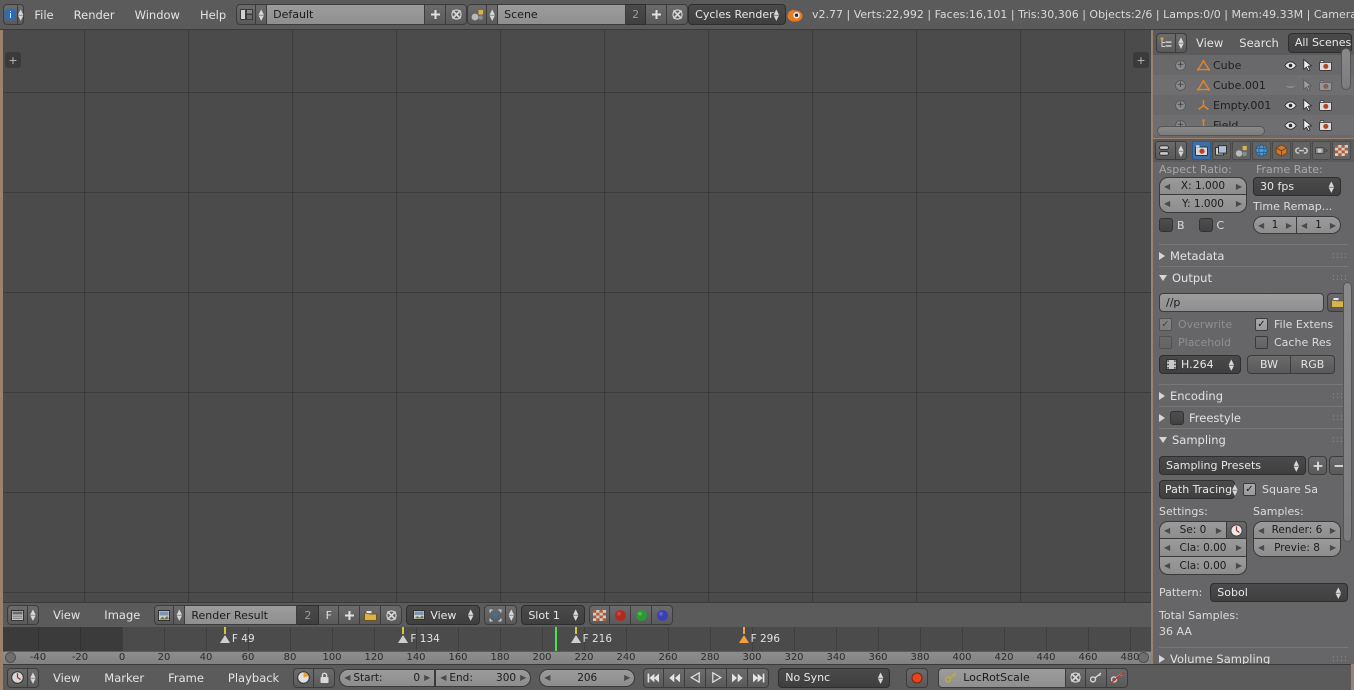 This screenshot has height=690, width=1354. I want to click on file-extensions-row: ✓ File Extens, so click(1294, 324).